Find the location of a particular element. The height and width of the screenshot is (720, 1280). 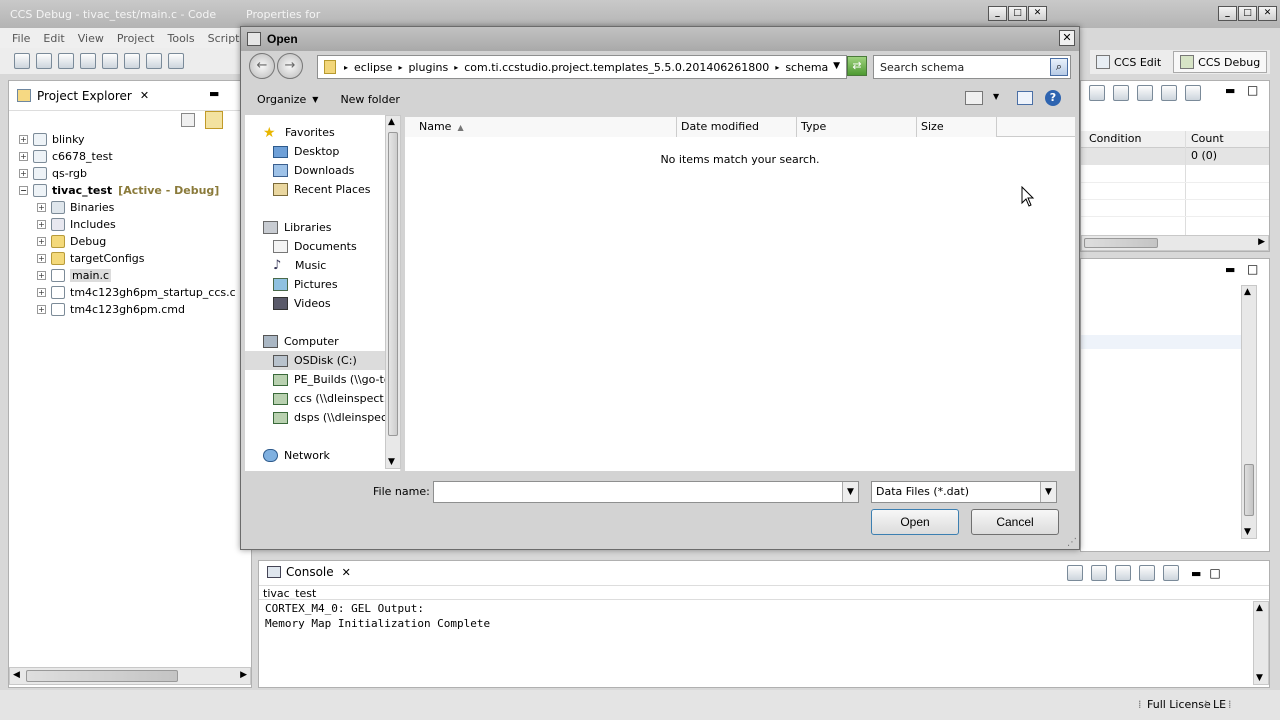

new-icon is located at coordinates (22, 61).